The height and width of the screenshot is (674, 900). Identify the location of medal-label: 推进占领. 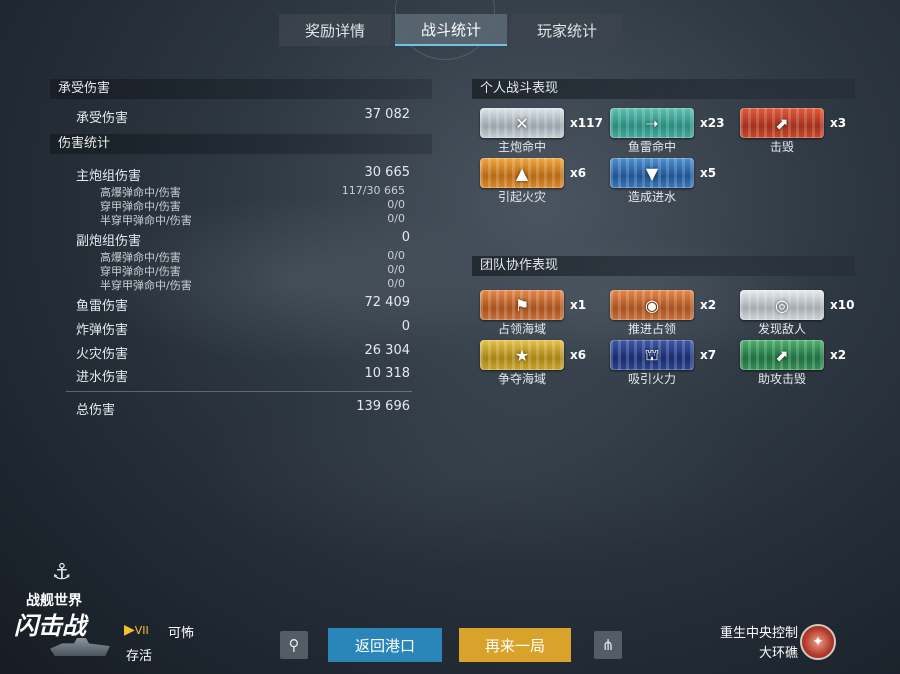
(651, 329).